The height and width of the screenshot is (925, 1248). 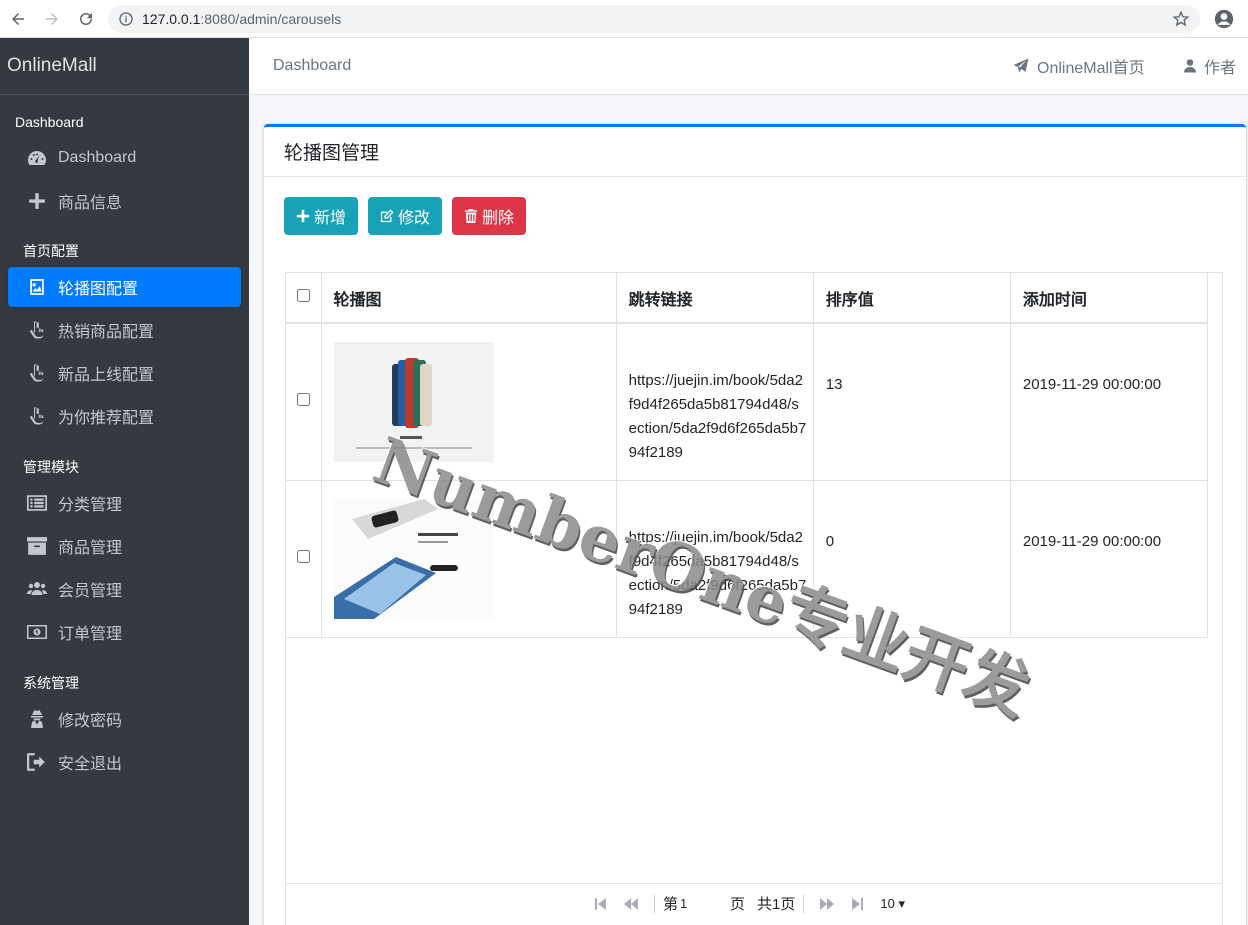 I want to click on archive-icon, so click(x=37, y=546).